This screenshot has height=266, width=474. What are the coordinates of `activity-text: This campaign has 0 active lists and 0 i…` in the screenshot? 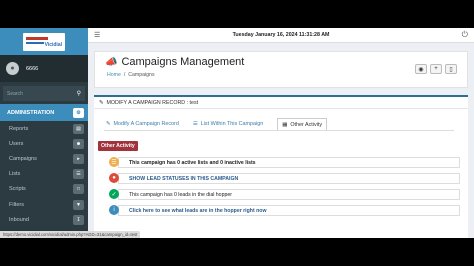 It's located at (289, 162).